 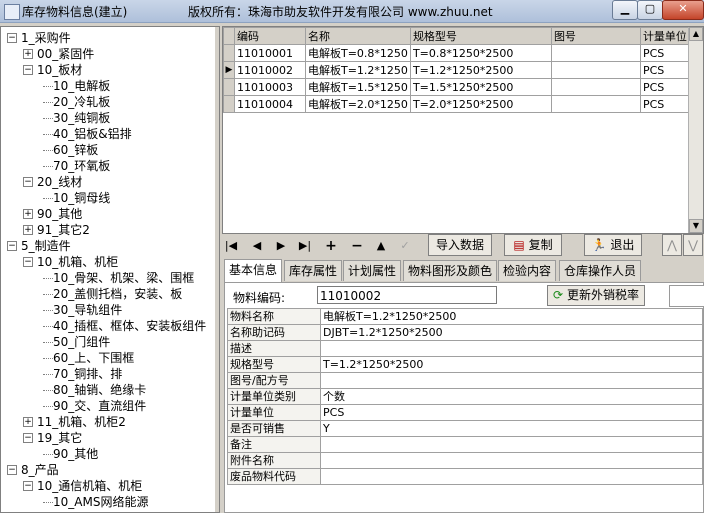 What do you see at coordinates (511, 428) in the screenshot?
I see `property-value: Y` at bounding box center [511, 428].